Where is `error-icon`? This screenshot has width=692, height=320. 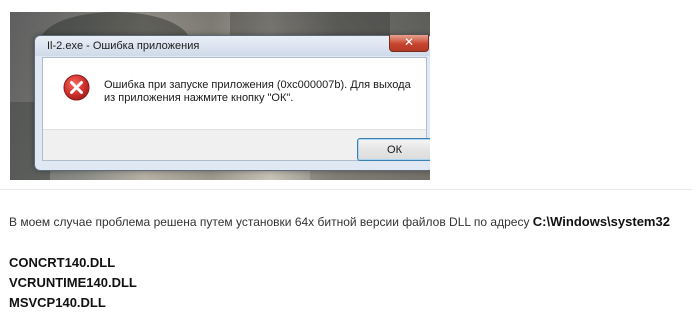 error-icon is located at coordinates (76, 87).